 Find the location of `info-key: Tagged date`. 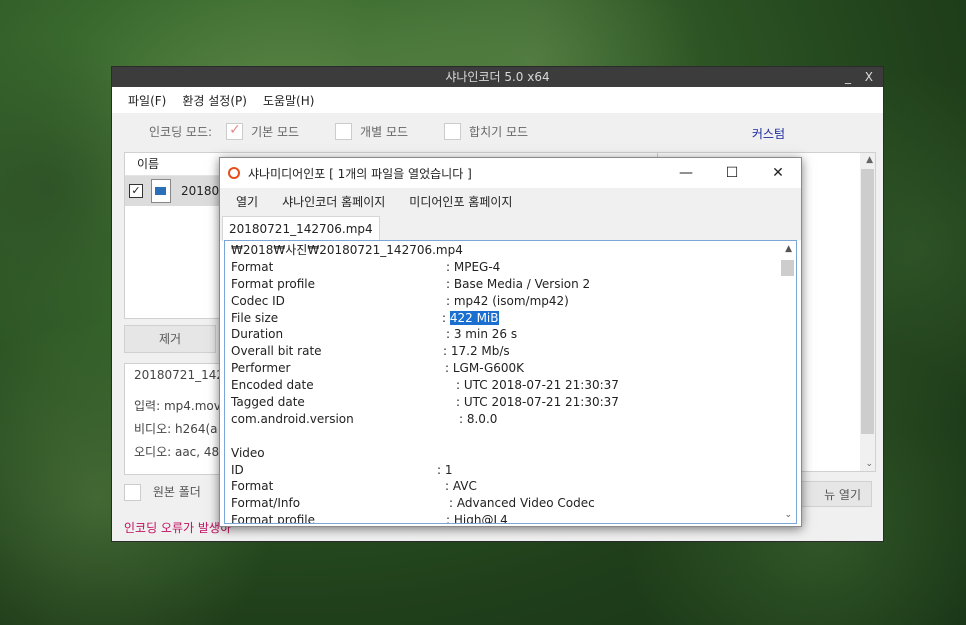

info-key: Tagged date is located at coordinates (268, 402).